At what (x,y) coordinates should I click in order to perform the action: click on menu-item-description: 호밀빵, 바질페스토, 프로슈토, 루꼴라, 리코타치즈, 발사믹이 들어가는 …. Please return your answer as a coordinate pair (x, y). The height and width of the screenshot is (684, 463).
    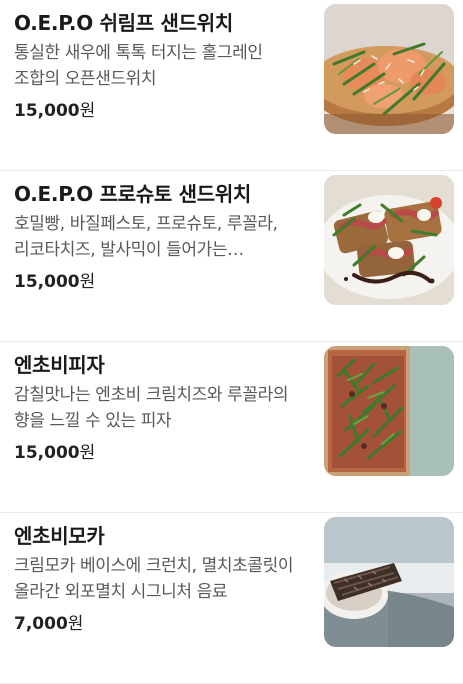
    Looking at the image, I should click on (146, 237).